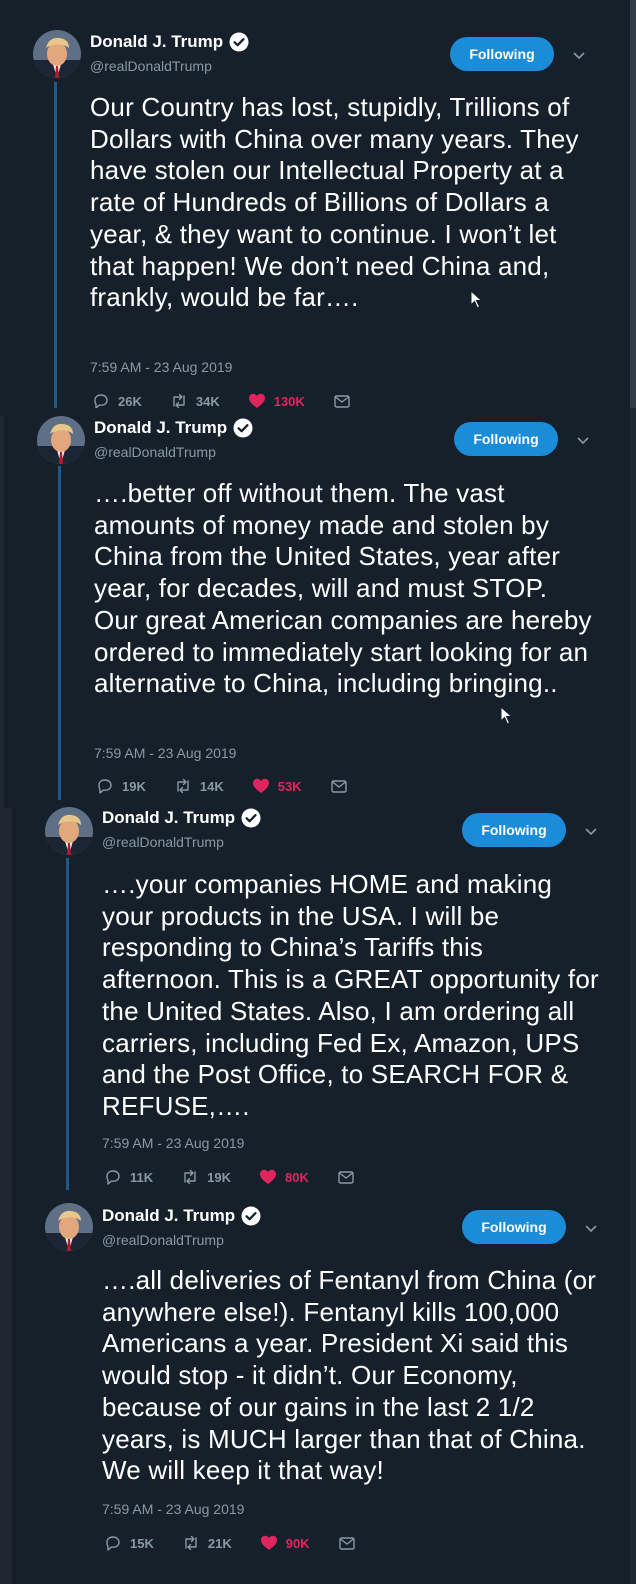 This screenshot has height=1584, width=636. What do you see at coordinates (284, 1177) in the screenshot?
I see `like-button: 80K` at bounding box center [284, 1177].